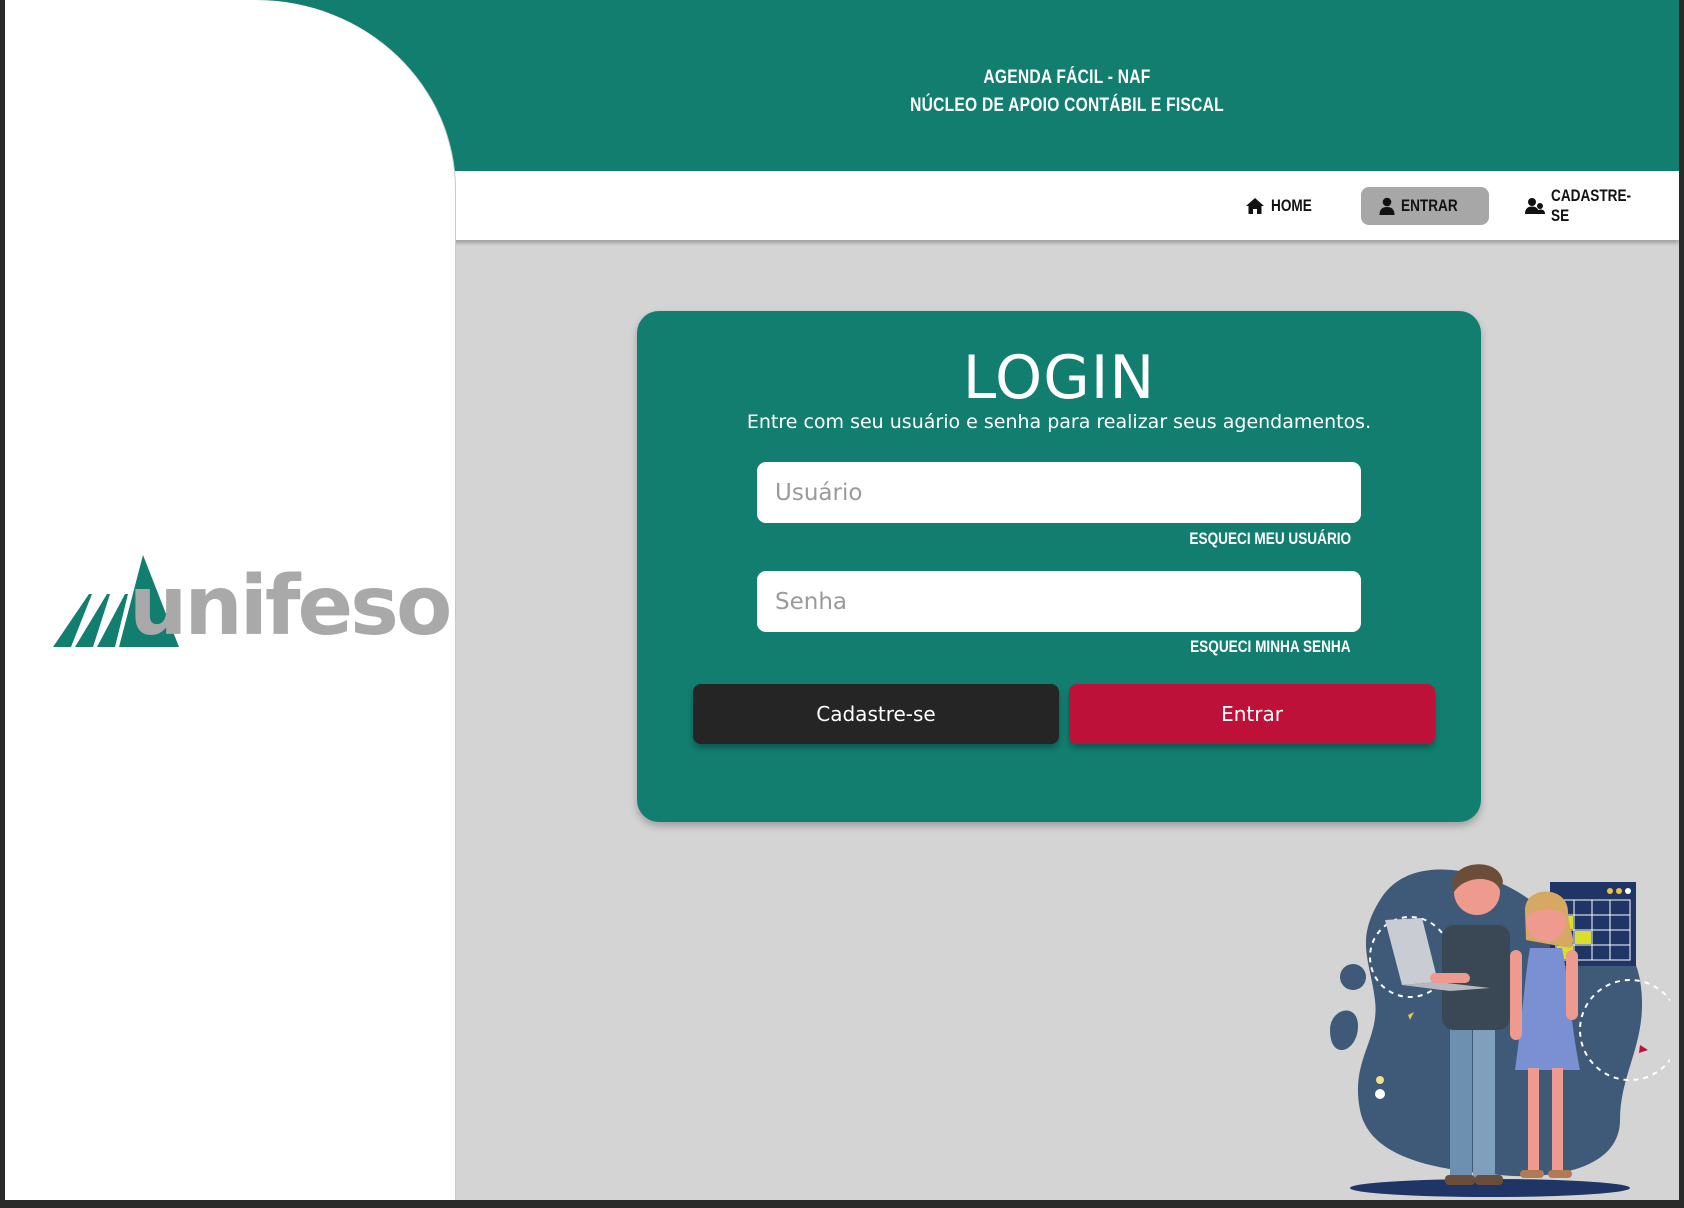  I want to click on nav-item-entrar: ENTRAR, so click(1425, 206).